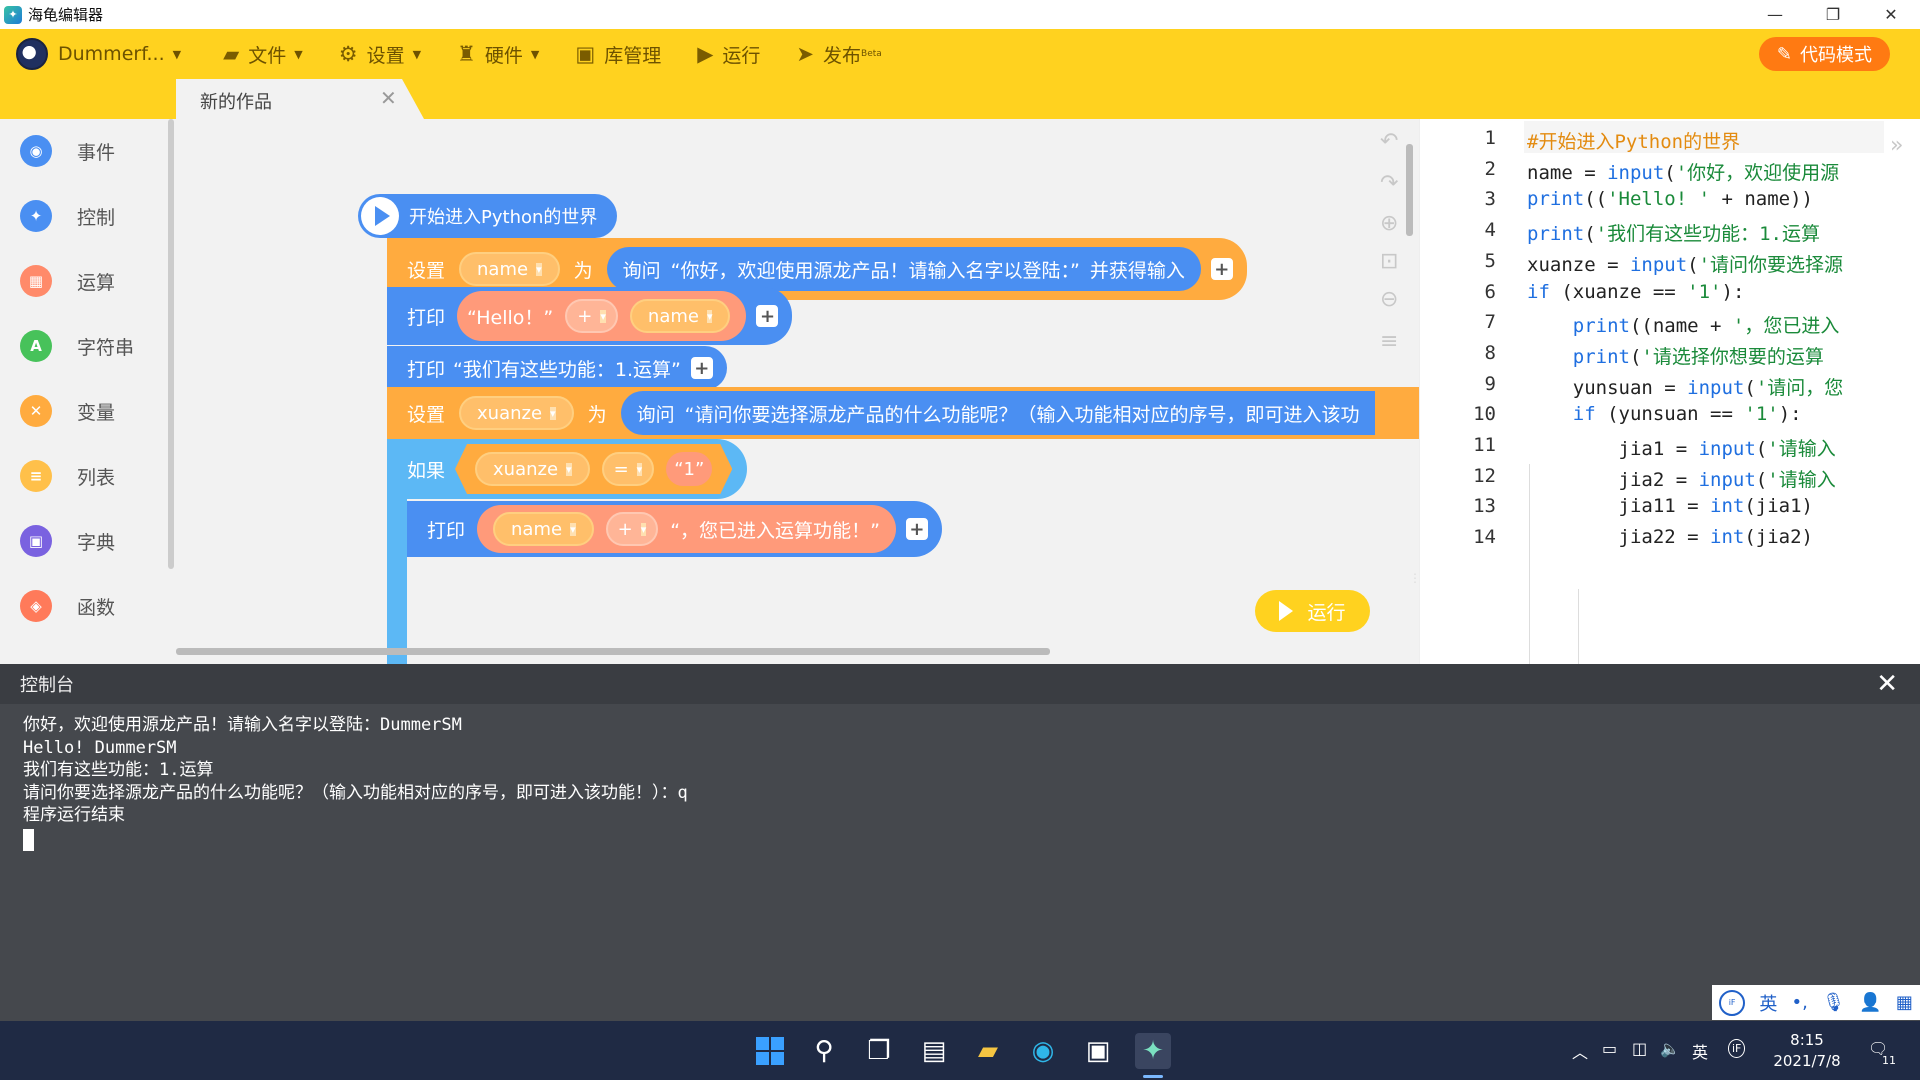  Describe the element at coordinates (1807, 1051) in the screenshot. I see `system-clock: 8:15 2021/7/8` at that location.